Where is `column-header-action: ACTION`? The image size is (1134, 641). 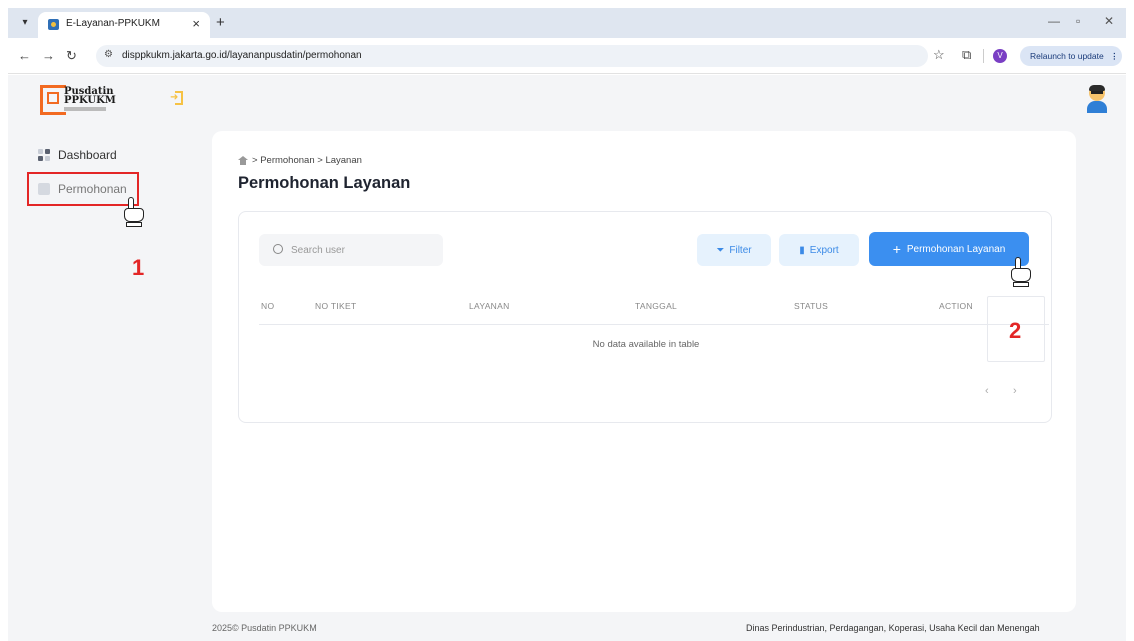 column-header-action: ACTION is located at coordinates (956, 306).